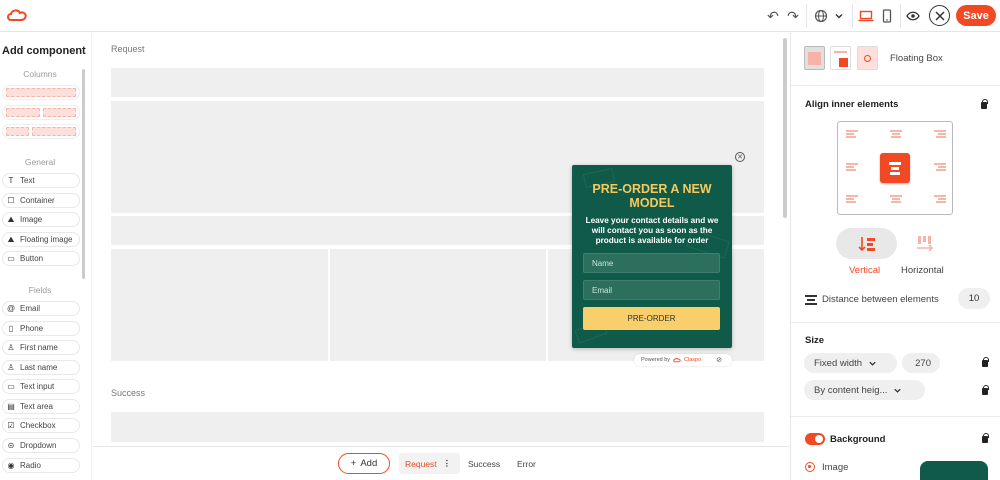  What do you see at coordinates (41, 131) in the screenshot?
I see `columns-three-preset` at bounding box center [41, 131].